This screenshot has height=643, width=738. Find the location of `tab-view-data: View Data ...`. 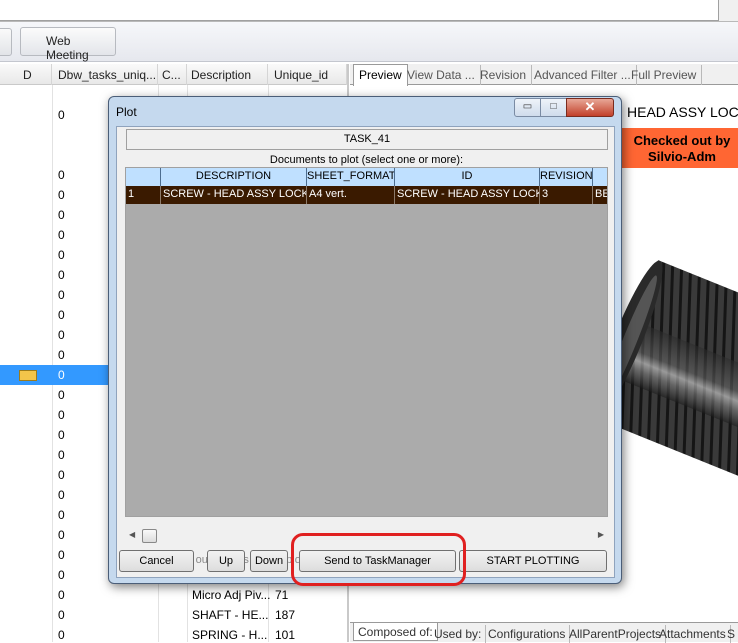

tab-view-data: View Data ... is located at coordinates (441, 75).